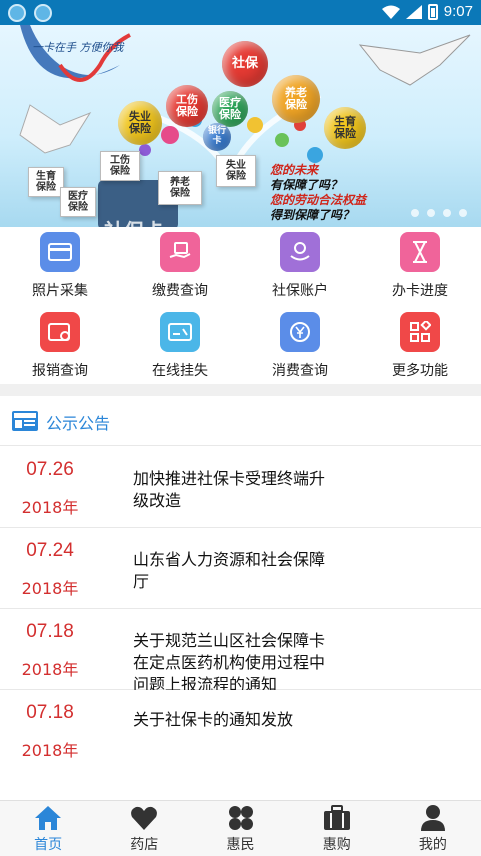  Describe the element at coordinates (439, 213) in the screenshot. I see `banner-pager-dots` at that location.